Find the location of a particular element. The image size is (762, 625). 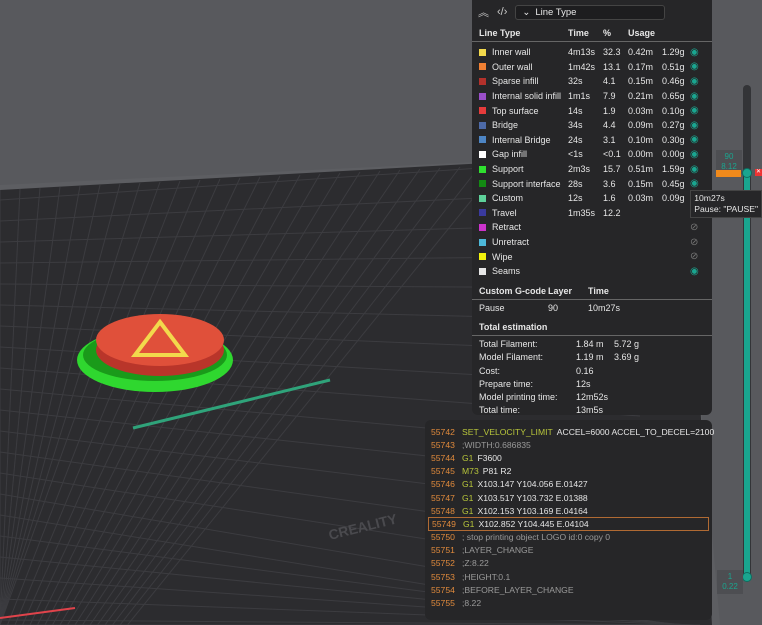

legend-row: Support 2m3s 15.7 0.51m 1.59g ◉ is located at coordinates (592, 169).